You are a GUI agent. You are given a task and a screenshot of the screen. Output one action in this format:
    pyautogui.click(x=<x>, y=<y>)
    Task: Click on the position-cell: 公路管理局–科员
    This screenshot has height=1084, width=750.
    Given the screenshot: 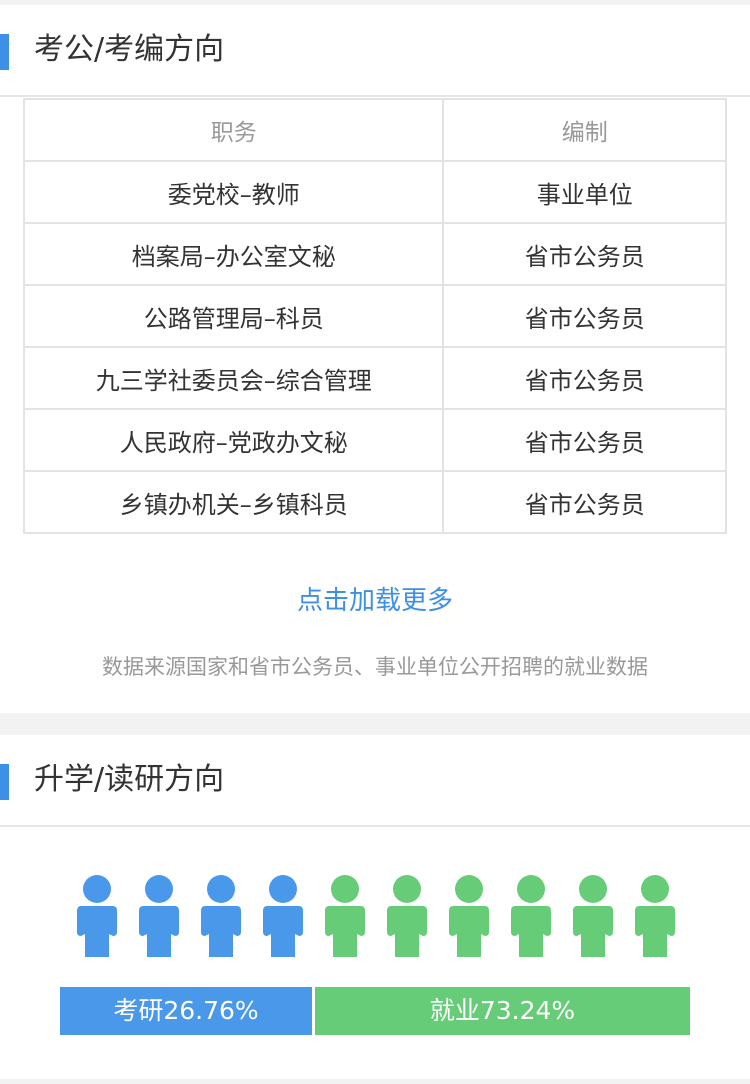 What is the action you would take?
    pyautogui.click(x=233, y=316)
    